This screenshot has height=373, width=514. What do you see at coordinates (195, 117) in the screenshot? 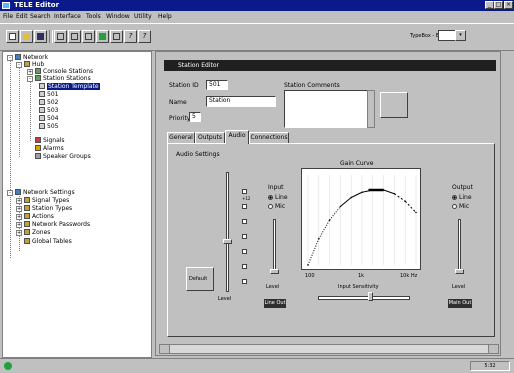
I see `priority-field: 5` at bounding box center [195, 117].